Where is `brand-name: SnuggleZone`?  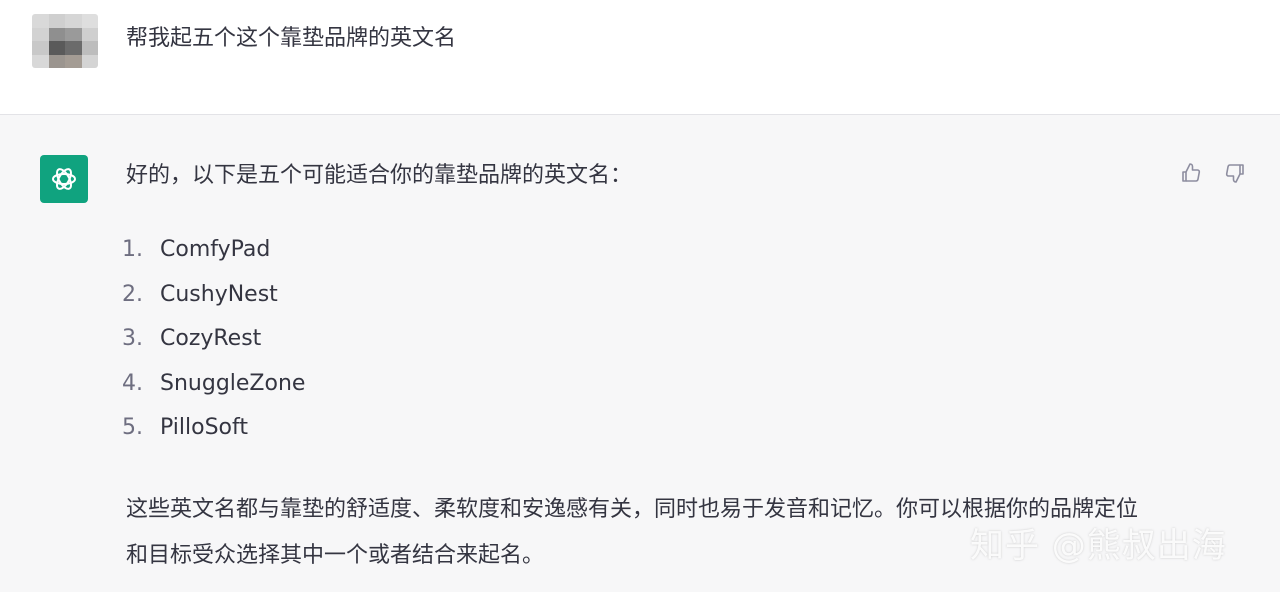
brand-name: SnuggleZone is located at coordinates (233, 383).